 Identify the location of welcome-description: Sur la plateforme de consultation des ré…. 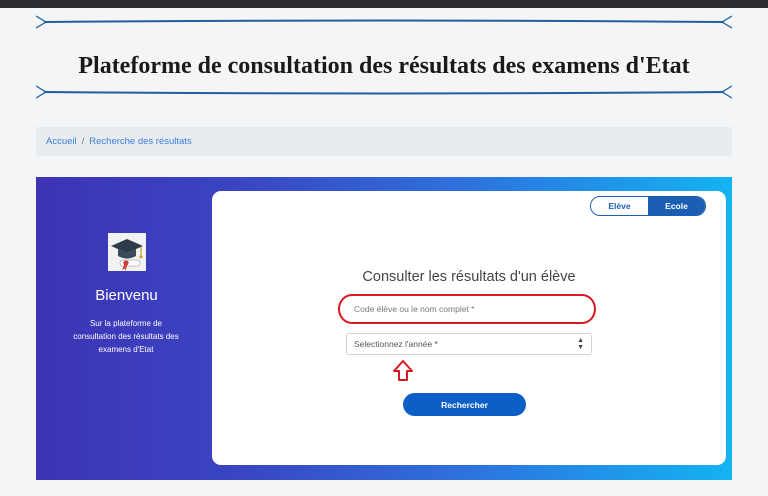
(126, 336).